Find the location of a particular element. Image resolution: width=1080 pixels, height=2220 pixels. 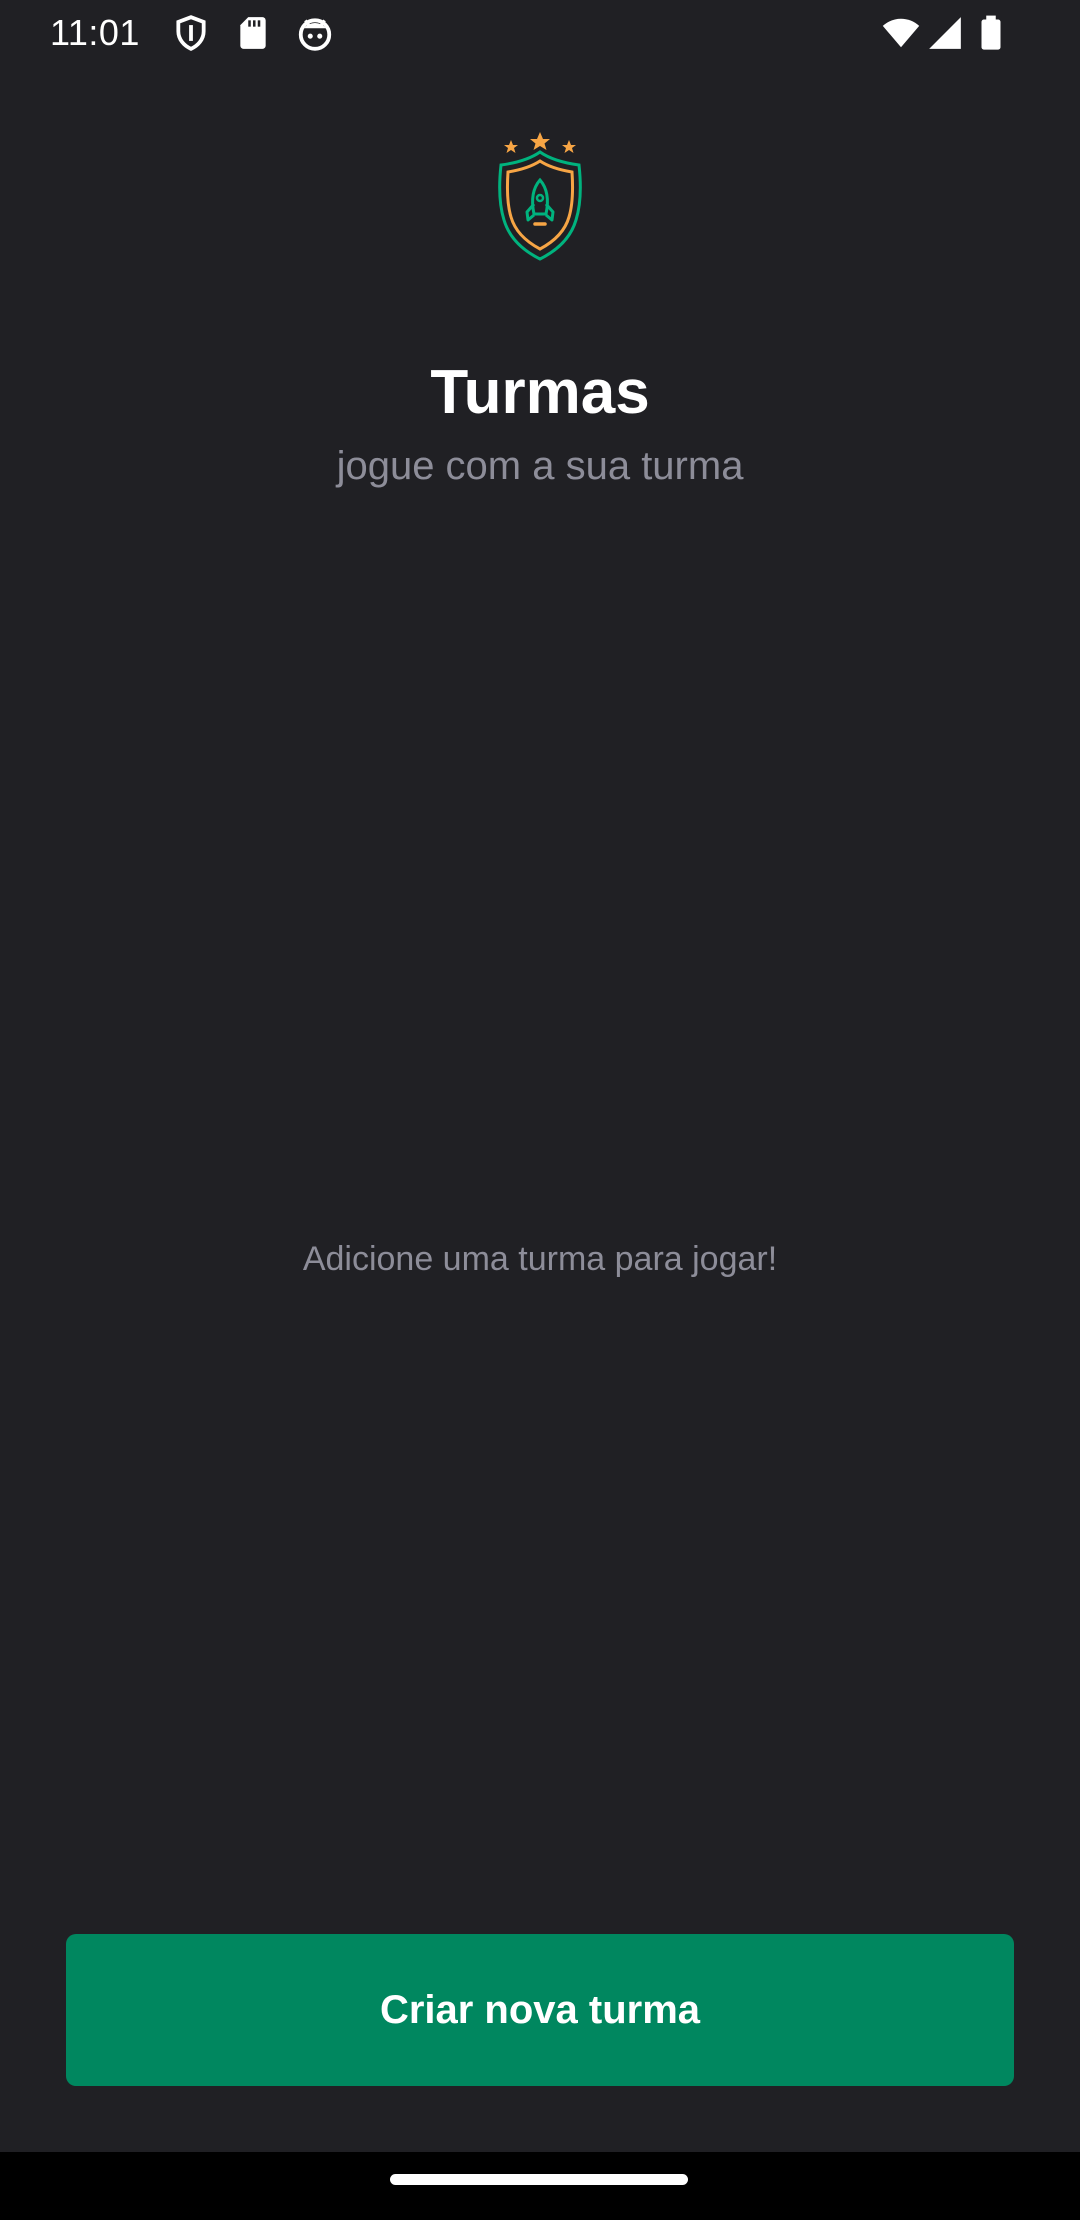

page-subtitle: jogue com a sua turma is located at coordinates (540, 466).